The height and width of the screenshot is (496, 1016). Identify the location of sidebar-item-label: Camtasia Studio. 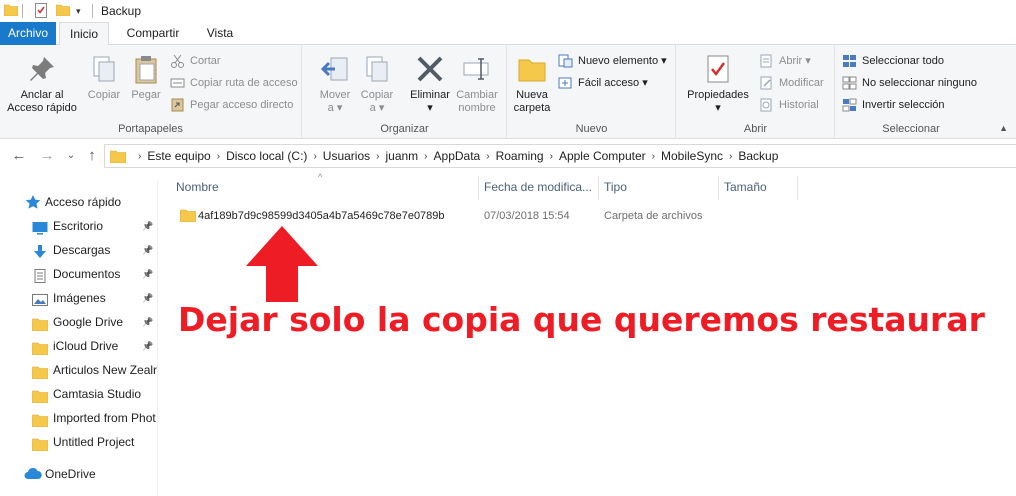
(97, 394).